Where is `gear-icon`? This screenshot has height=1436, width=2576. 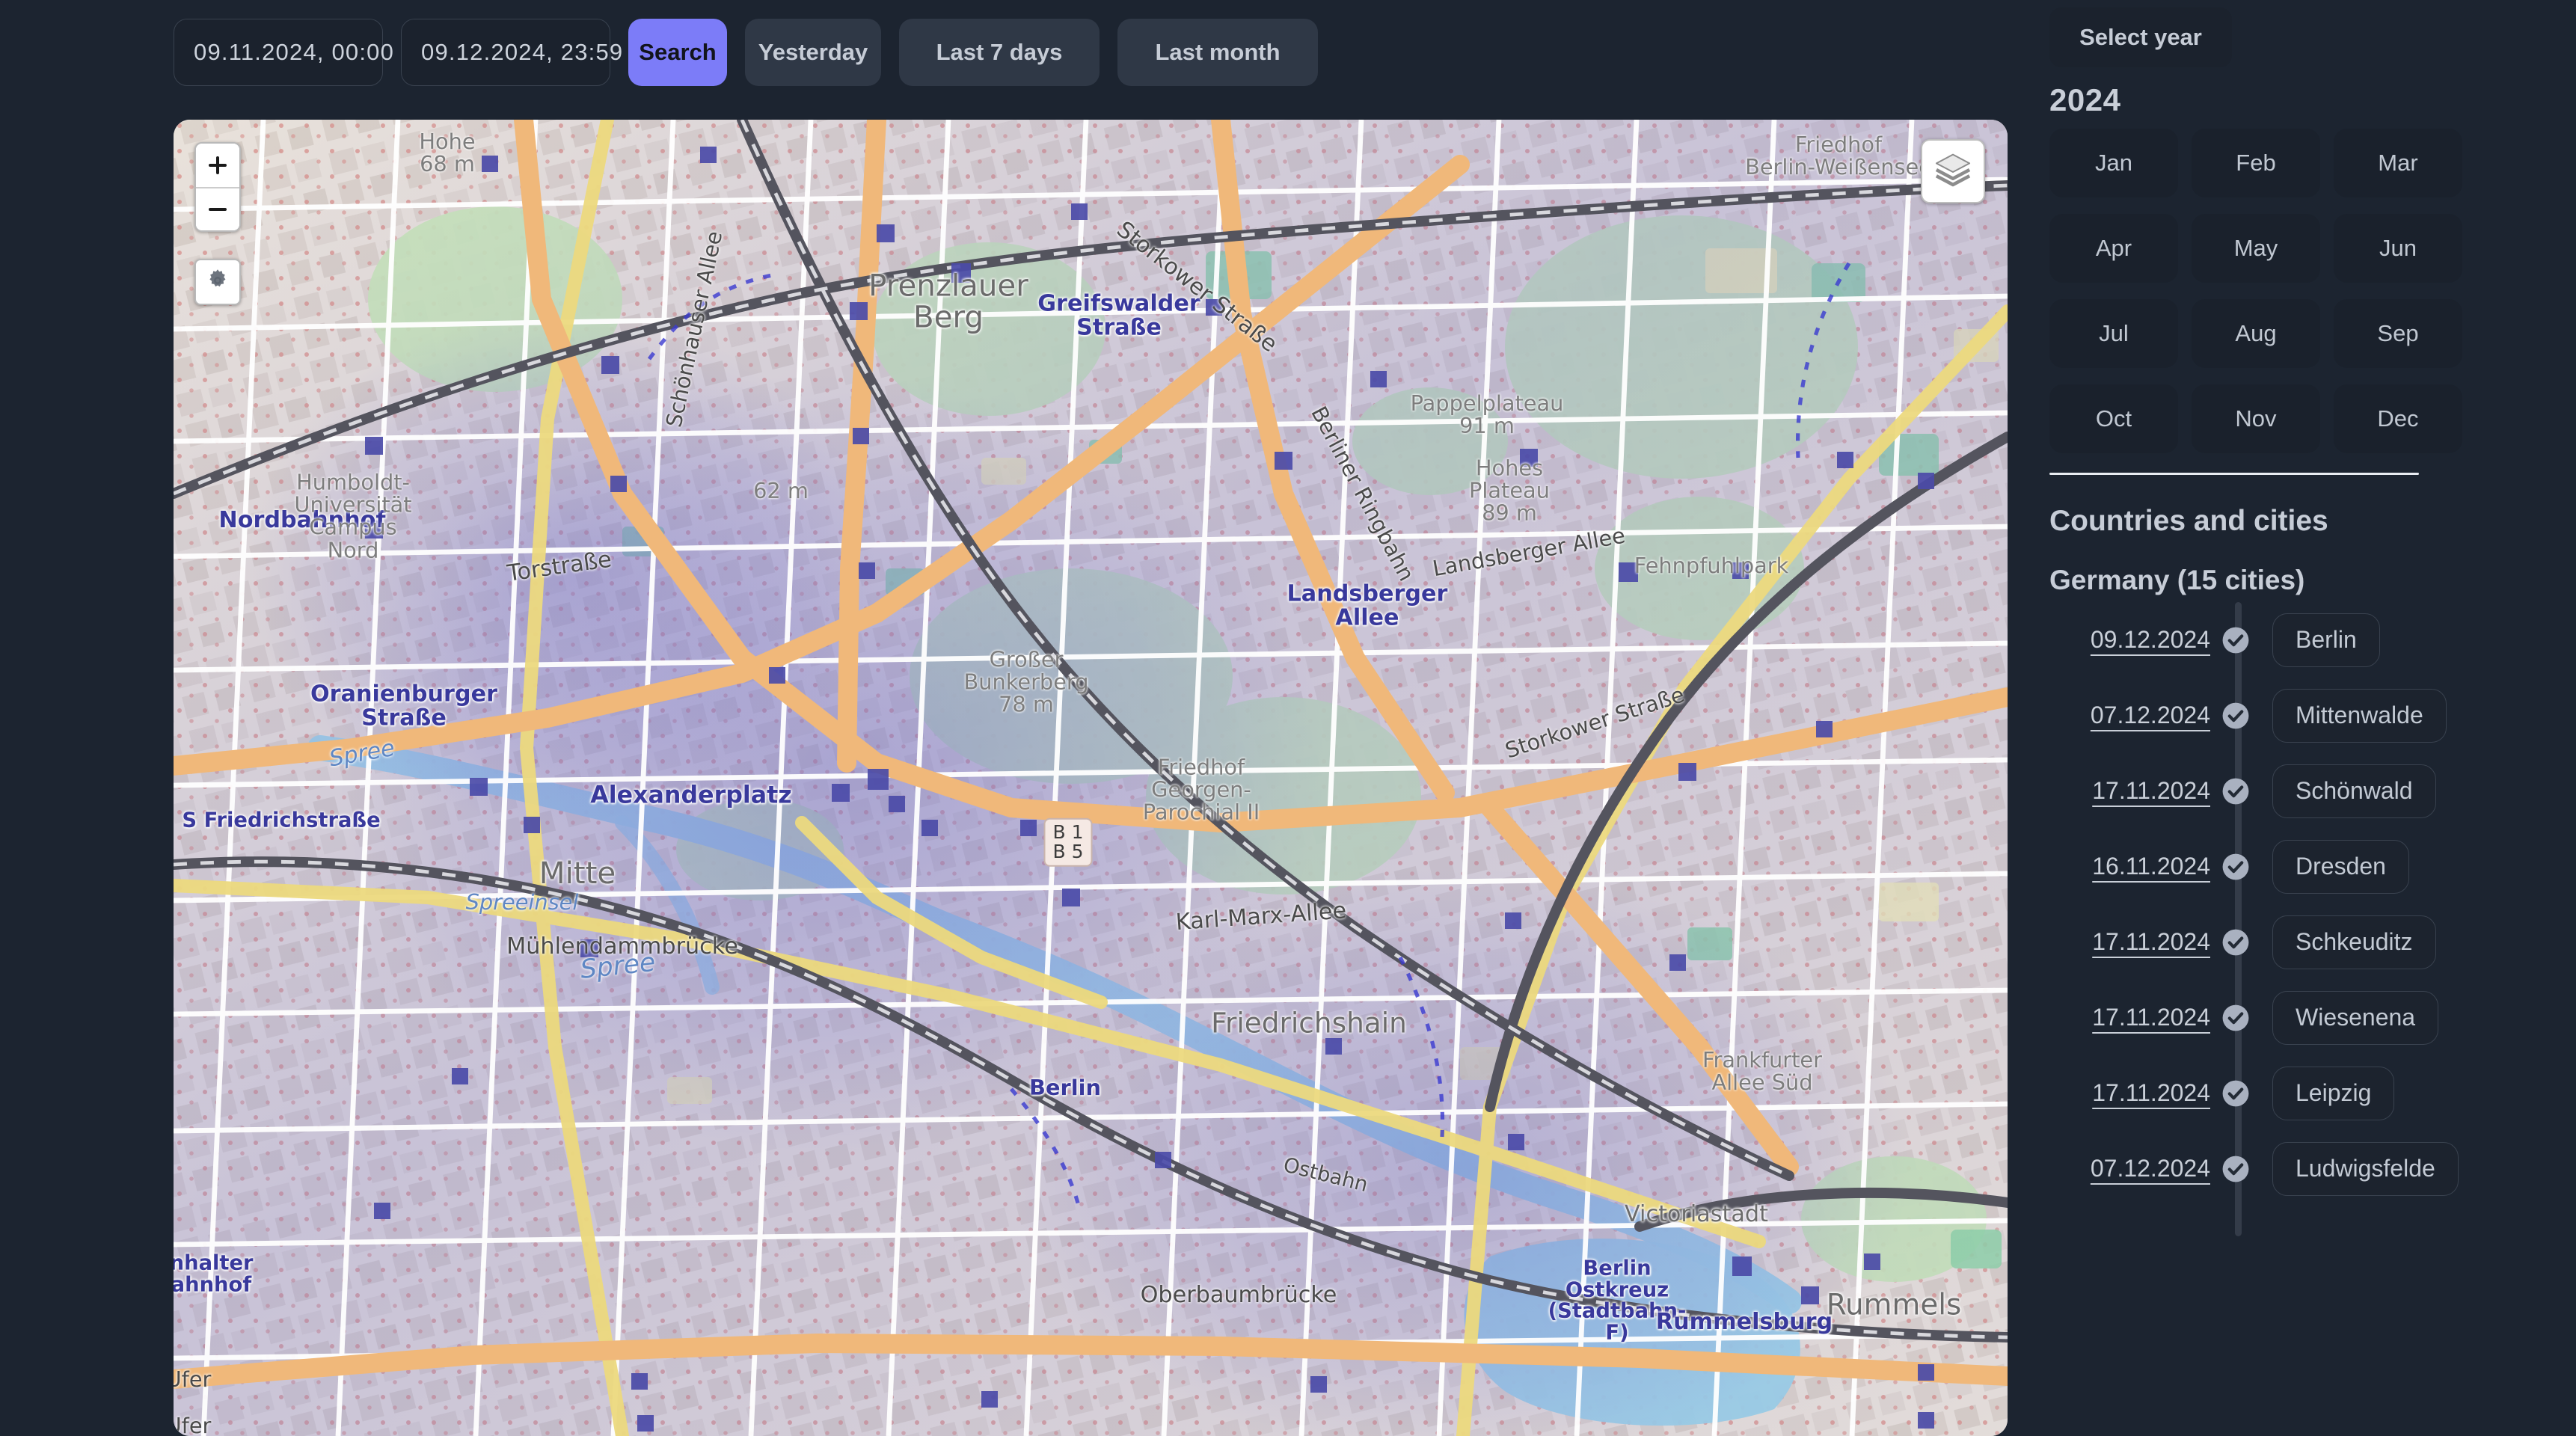 gear-icon is located at coordinates (217, 282).